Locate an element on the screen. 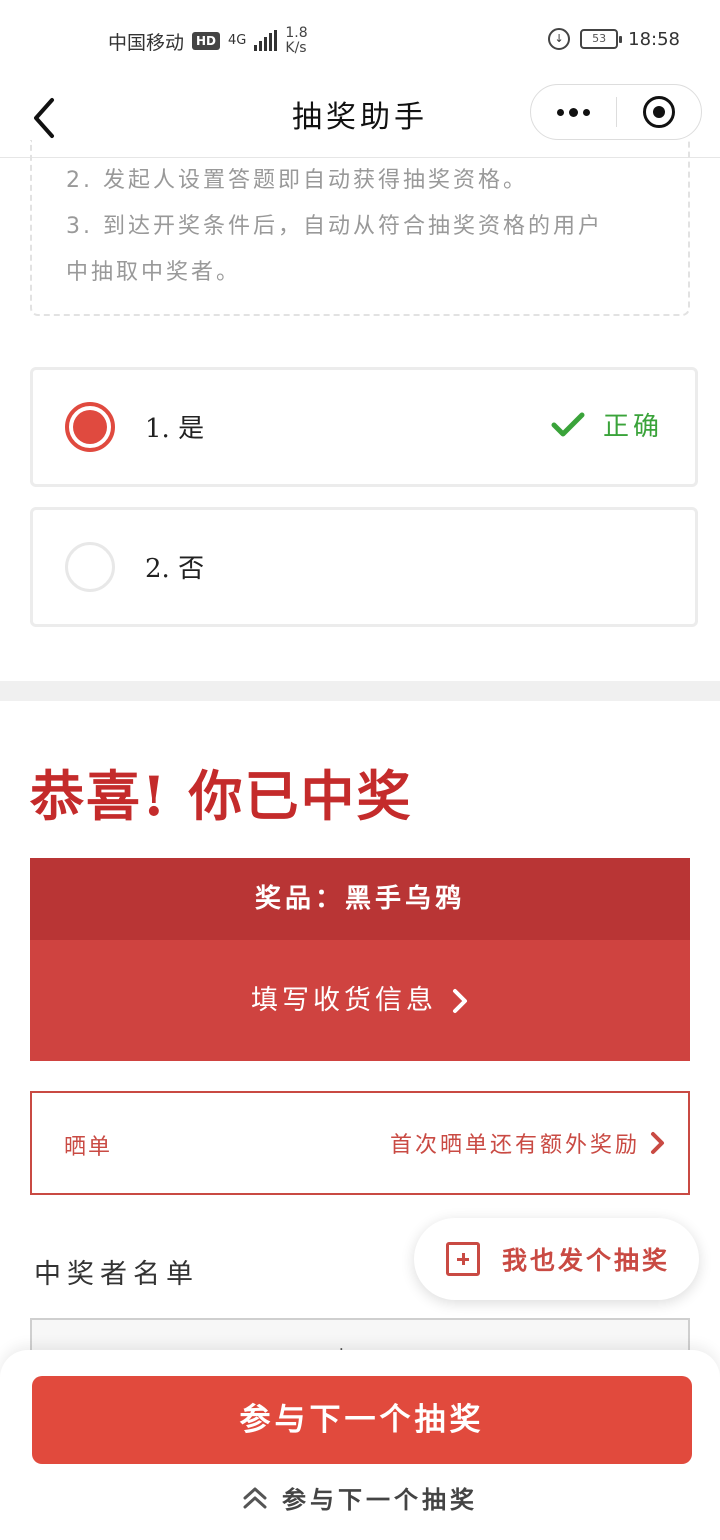 The width and height of the screenshot is (720, 1540). battery-icon: 53 is located at coordinates (601, 39).